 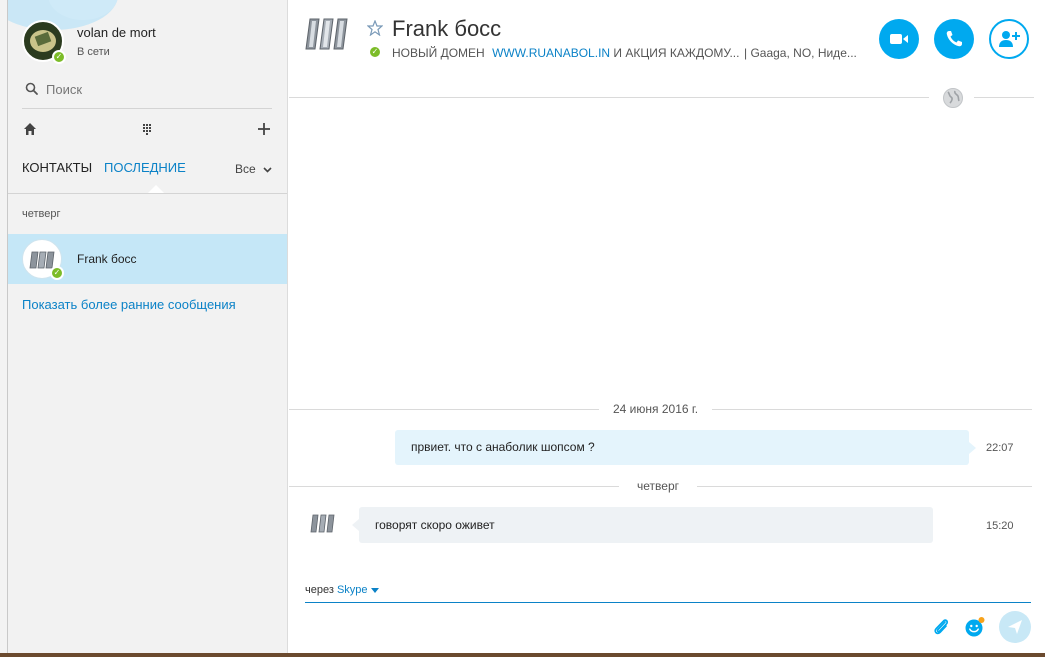 I want to click on tab-recent: ПОСЛЕДНИЕ, so click(x=145, y=167).